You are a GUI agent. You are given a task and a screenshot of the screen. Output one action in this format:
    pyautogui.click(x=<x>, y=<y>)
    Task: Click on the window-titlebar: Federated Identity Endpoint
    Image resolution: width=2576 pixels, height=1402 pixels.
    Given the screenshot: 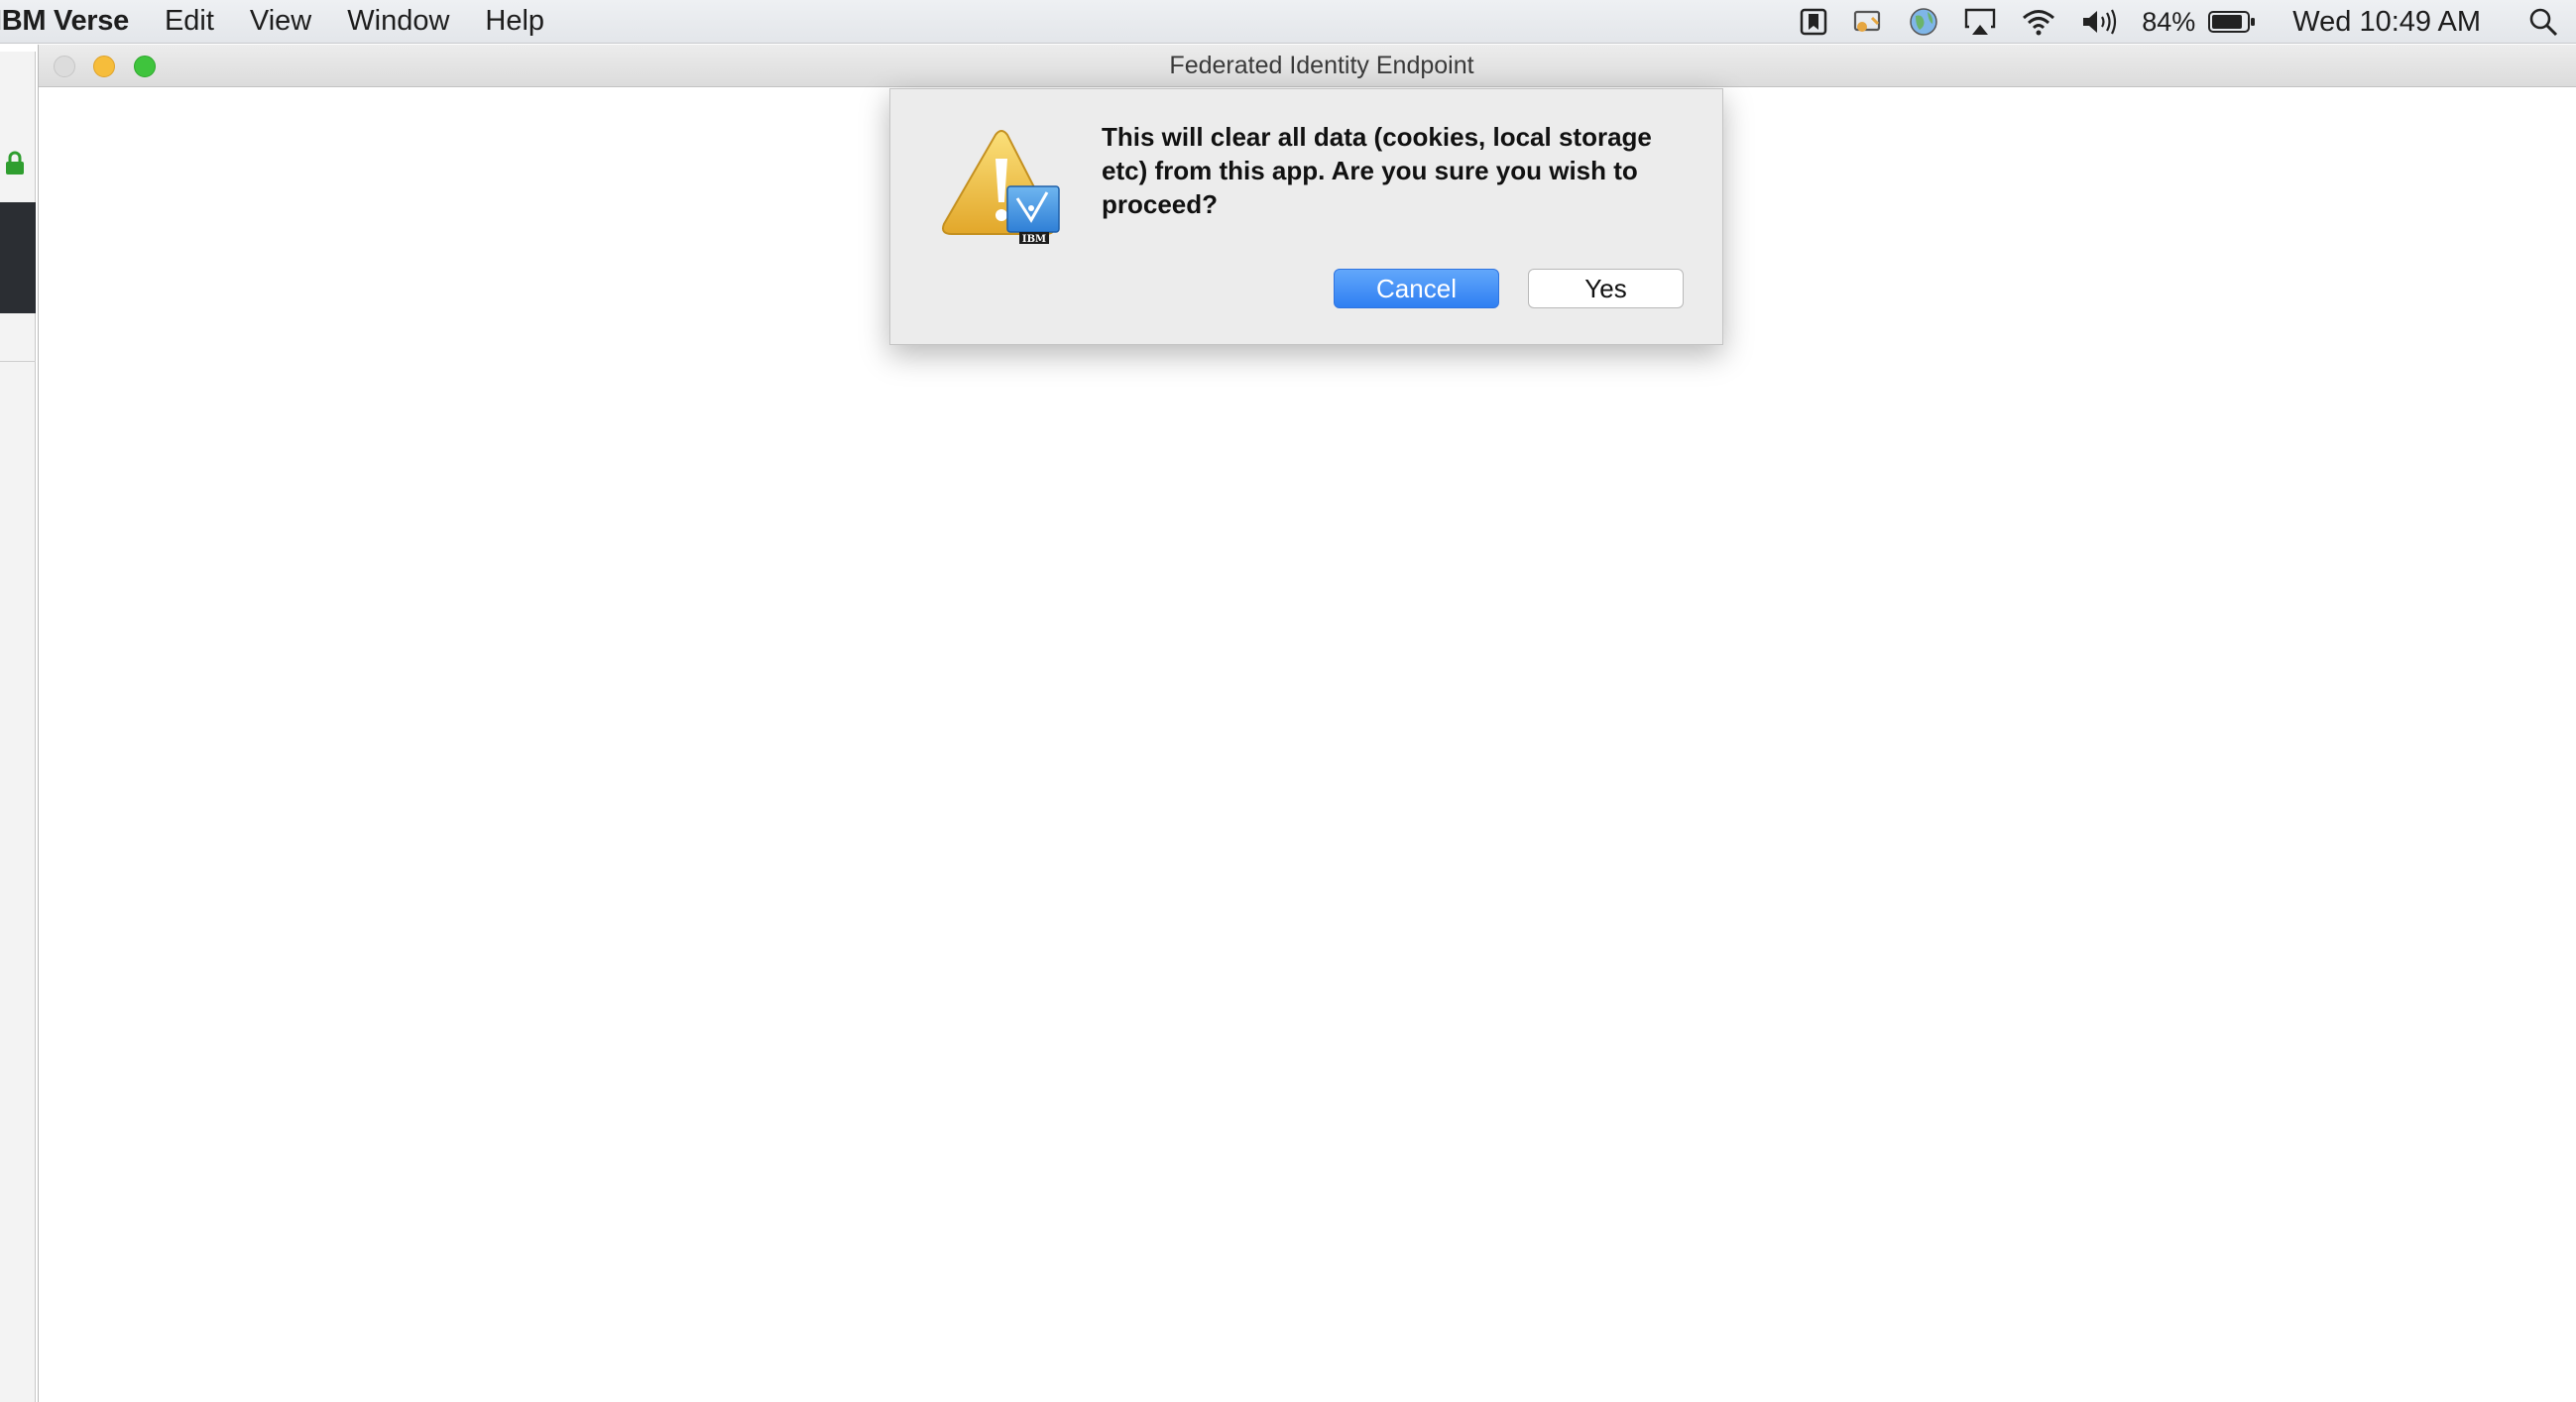 What is the action you would take?
    pyautogui.click(x=1308, y=66)
    